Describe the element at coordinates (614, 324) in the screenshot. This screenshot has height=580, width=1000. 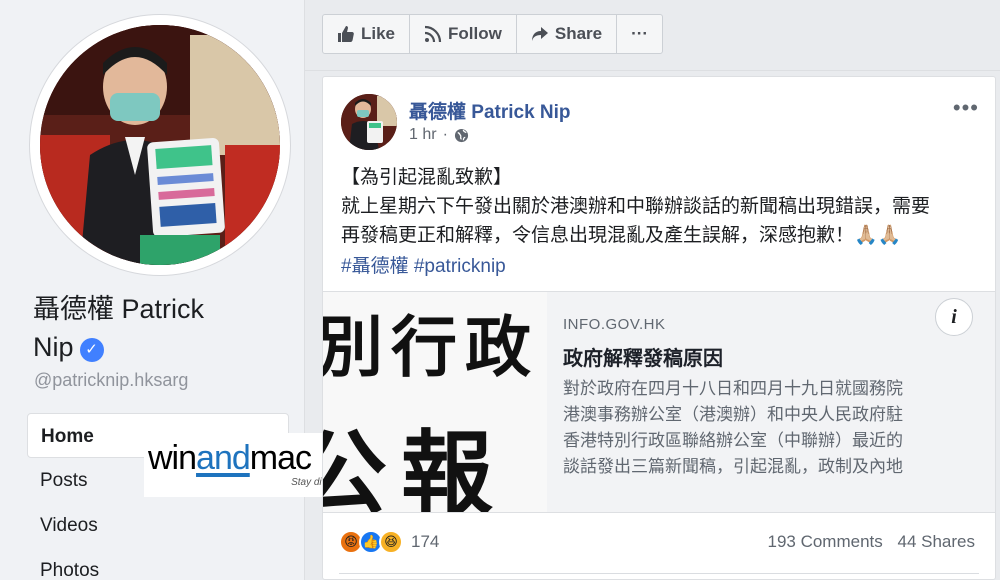
I see `link-domain: INFO.GOV.HK` at that location.